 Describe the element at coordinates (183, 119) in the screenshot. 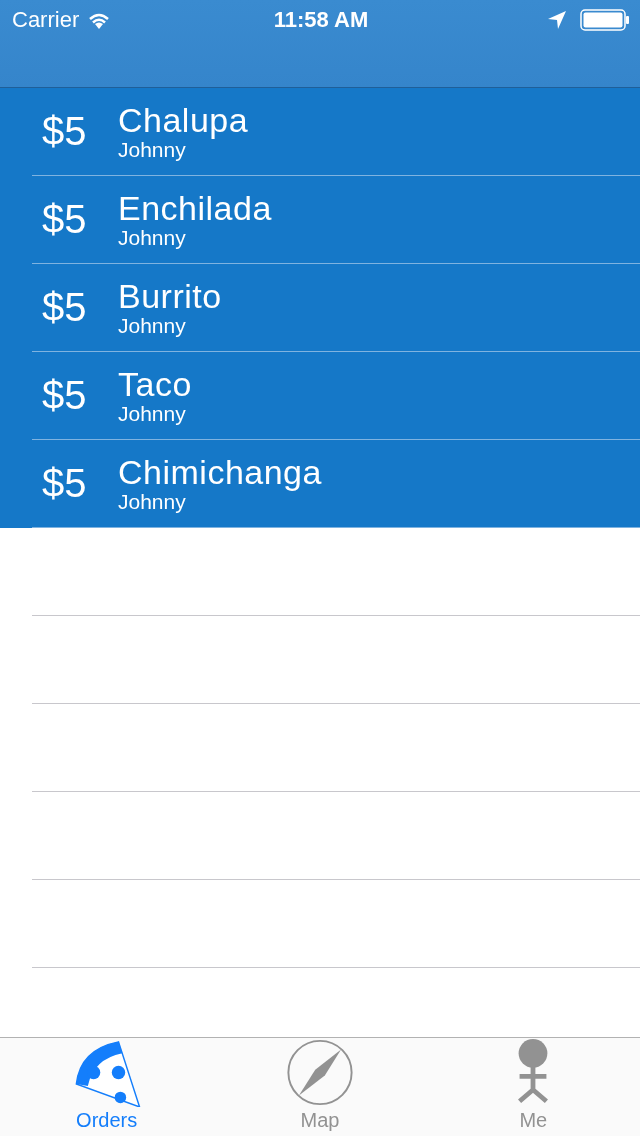

I see `order-item-name: Chalupa` at that location.